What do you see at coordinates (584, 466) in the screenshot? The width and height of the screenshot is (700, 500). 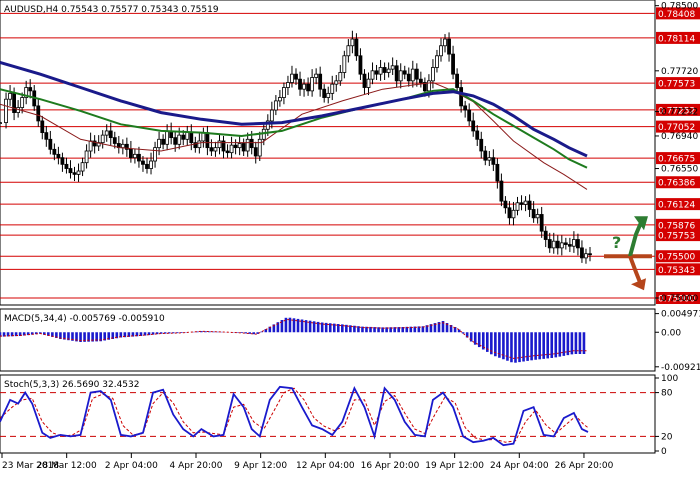 I see `time-tick-label: 26 Apr 20:00` at bounding box center [584, 466].